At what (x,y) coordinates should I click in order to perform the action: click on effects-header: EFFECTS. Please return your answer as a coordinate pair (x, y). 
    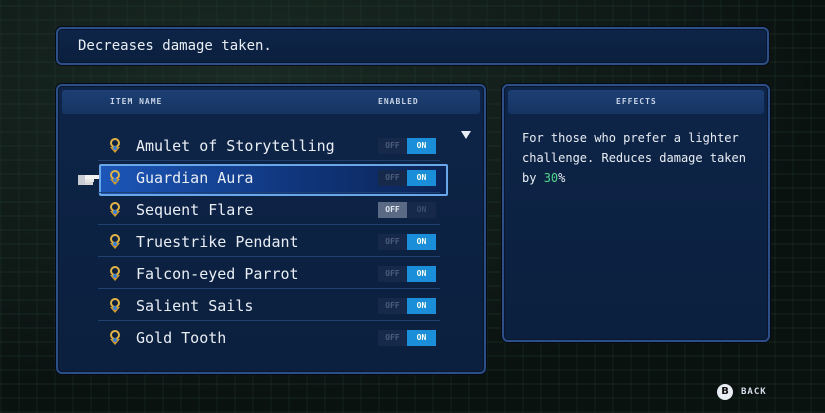
    Looking at the image, I should click on (636, 102).